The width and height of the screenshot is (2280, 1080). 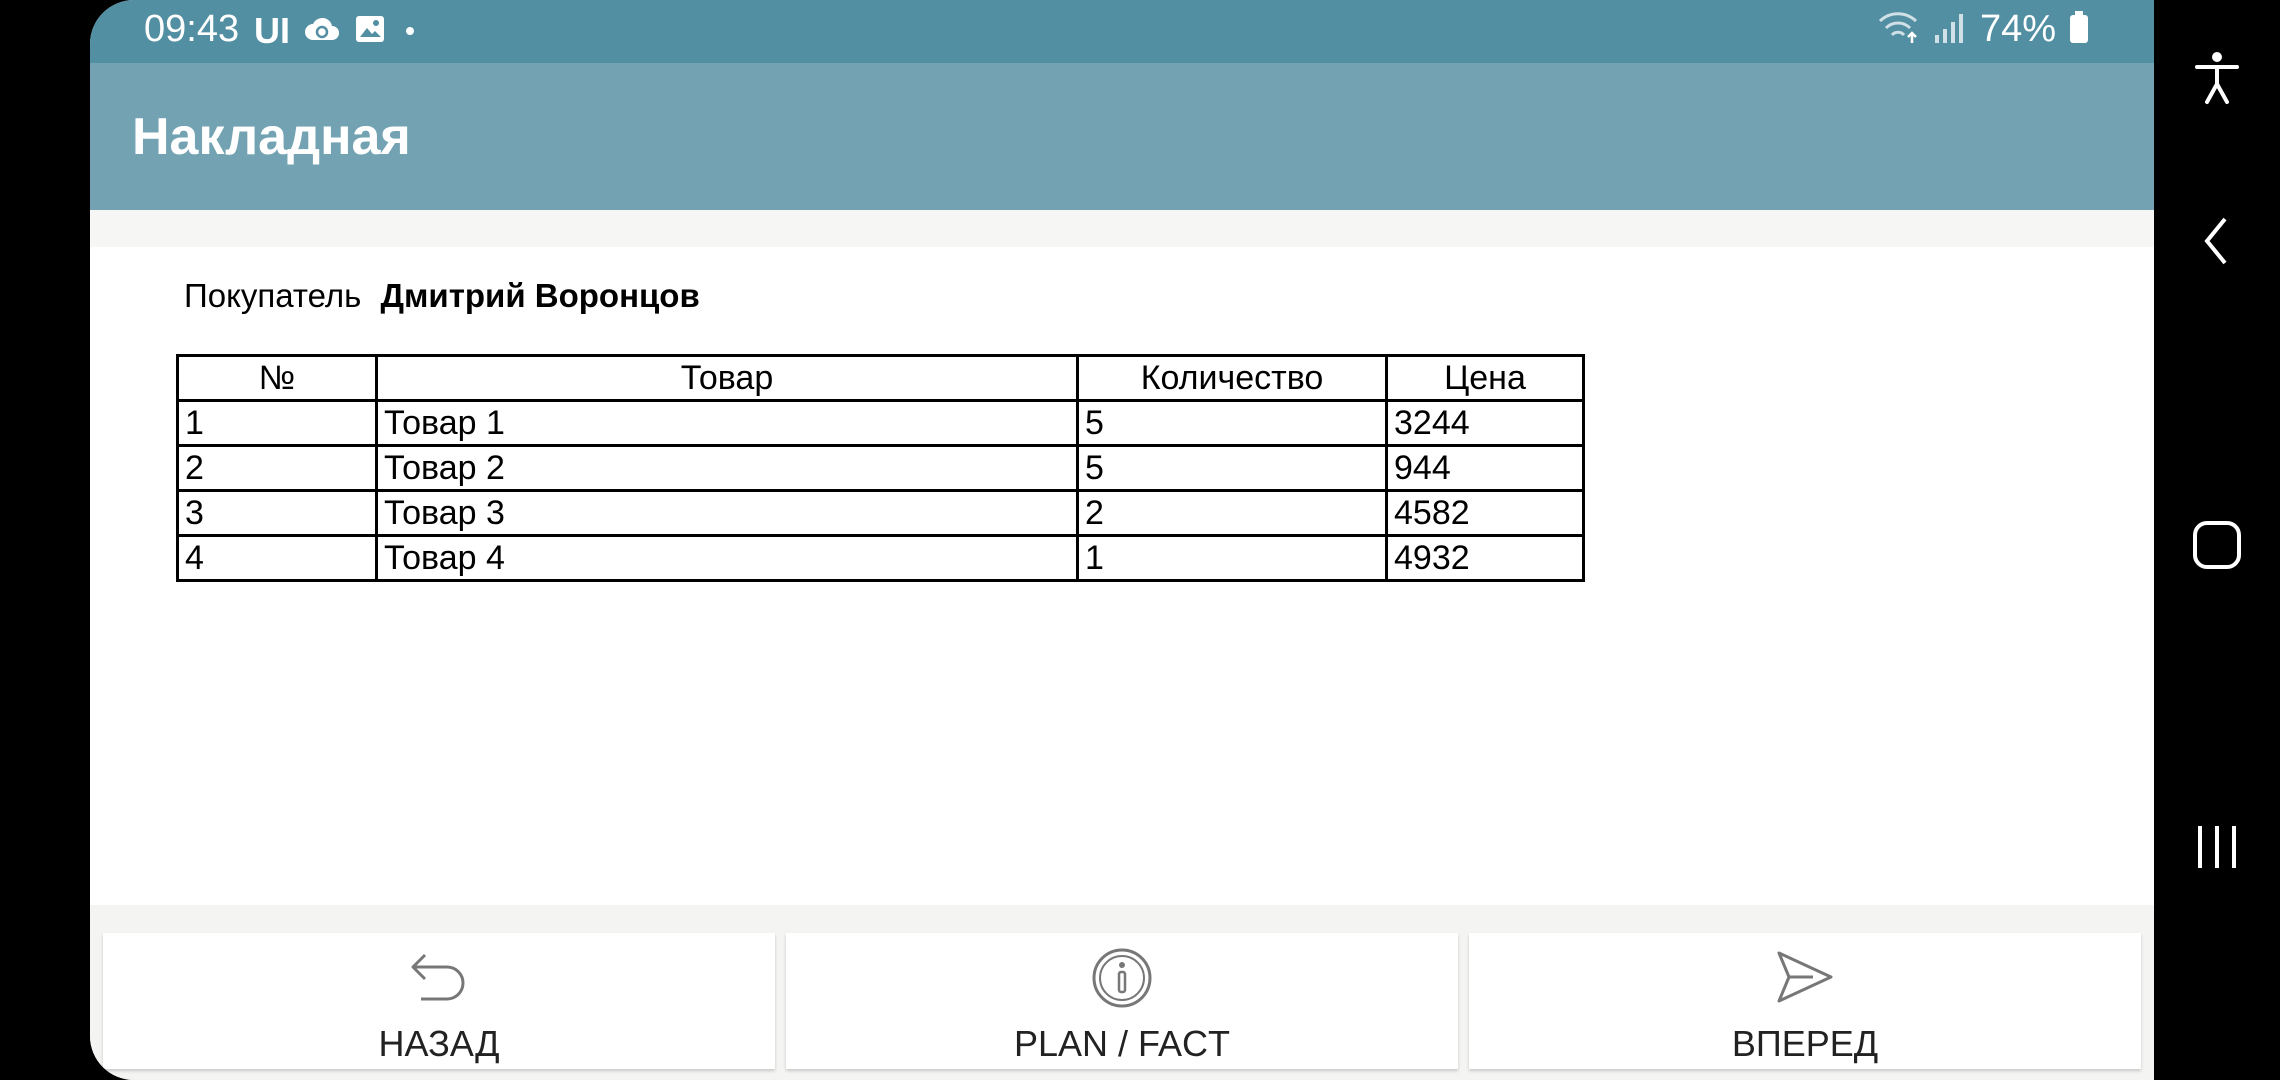 I want to click on cell-quantity: 2, so click(x=1232, y=513).